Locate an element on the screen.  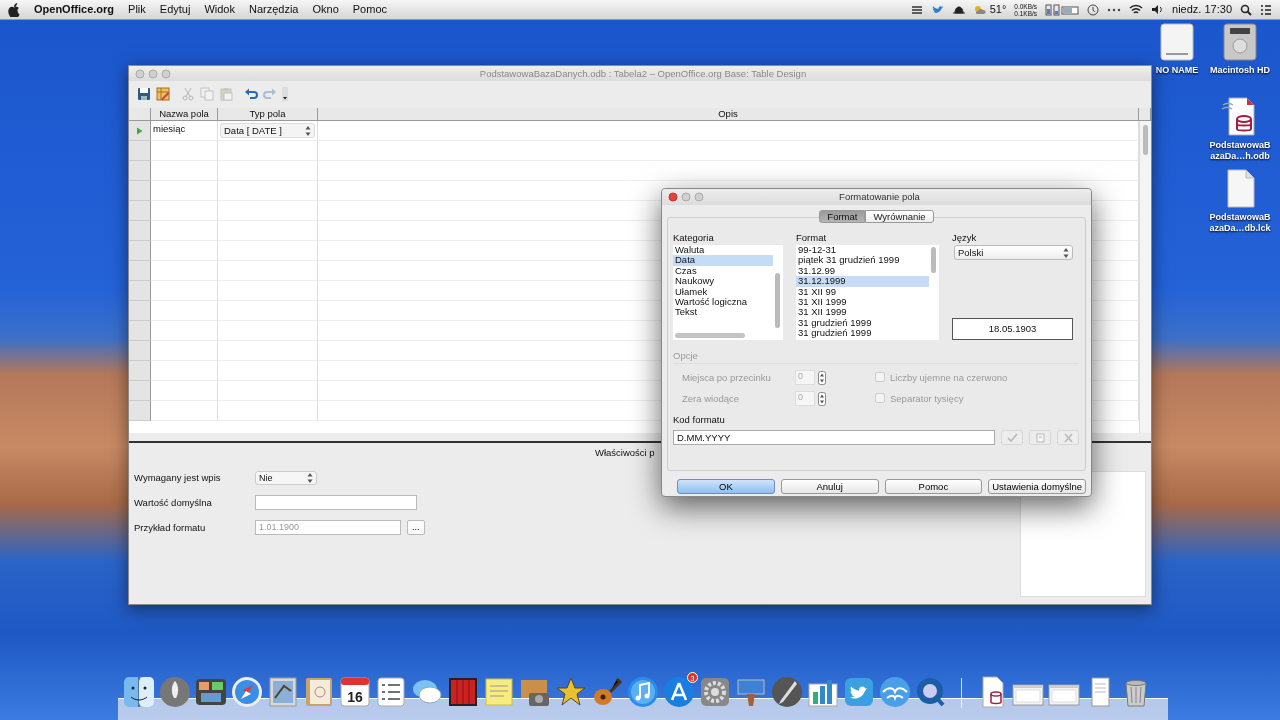
list-item: 31 grudzień 1999 is located at coordinates (862, 333).